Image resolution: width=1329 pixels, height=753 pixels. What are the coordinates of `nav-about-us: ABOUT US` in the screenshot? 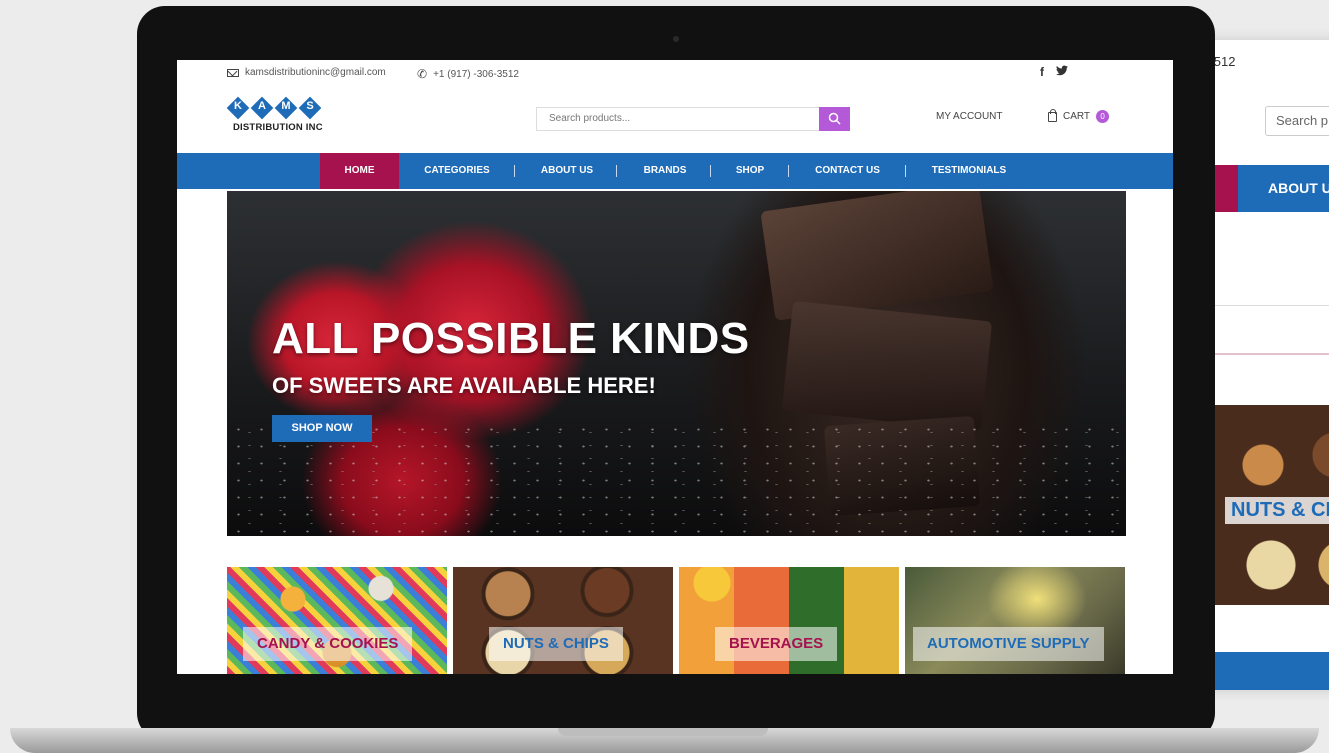 It's located at (567, 171).